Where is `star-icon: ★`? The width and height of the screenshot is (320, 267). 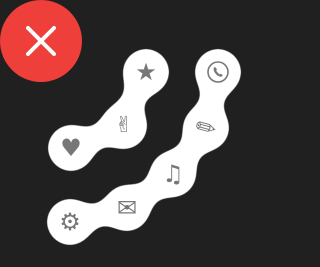
star-icon: ★ is located at coordinates (146, 72).